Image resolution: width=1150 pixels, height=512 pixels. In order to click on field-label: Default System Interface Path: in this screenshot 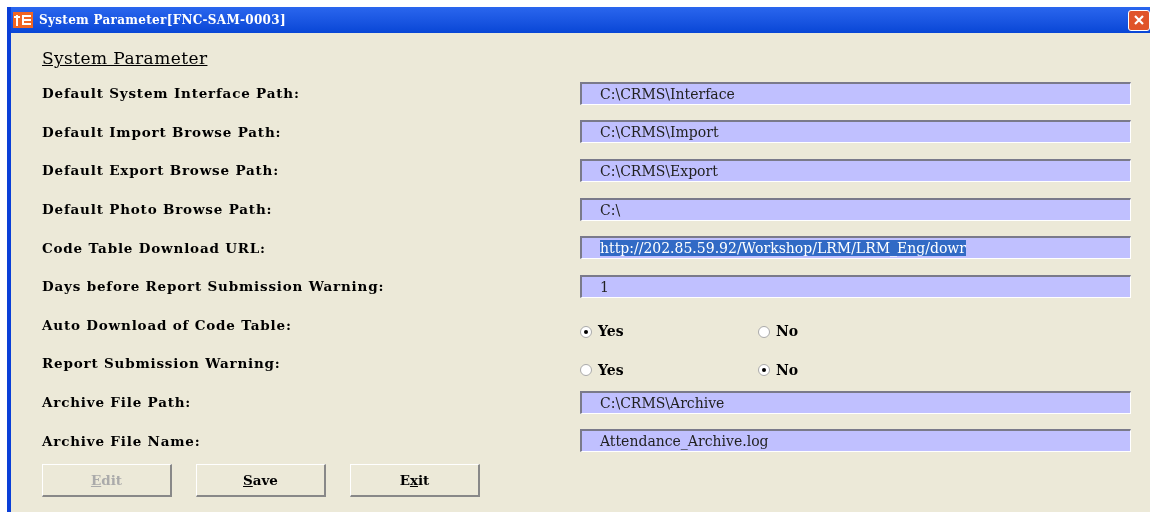, I will do `click(171, 94)`.